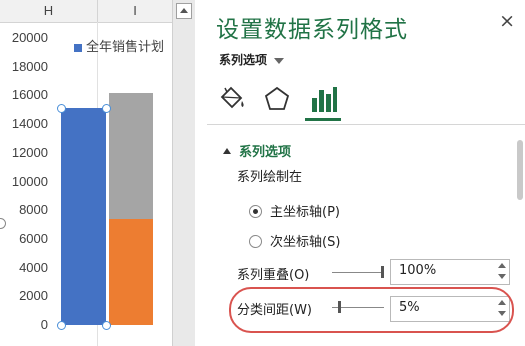 The height and width of the screenshot is (346, 525). Describe the element at coordinates (279, 60) in the screenshot. I see `chevron-down-icon` at that location.